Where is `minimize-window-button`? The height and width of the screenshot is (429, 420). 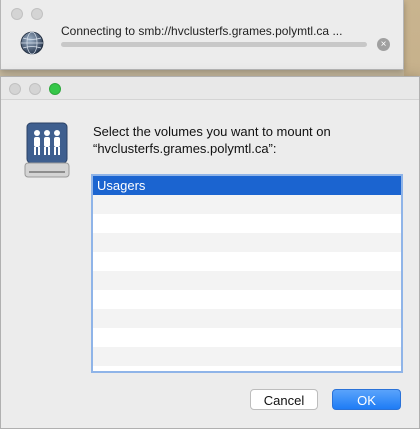 minimize-window-button is located at coordinates (37, 14).